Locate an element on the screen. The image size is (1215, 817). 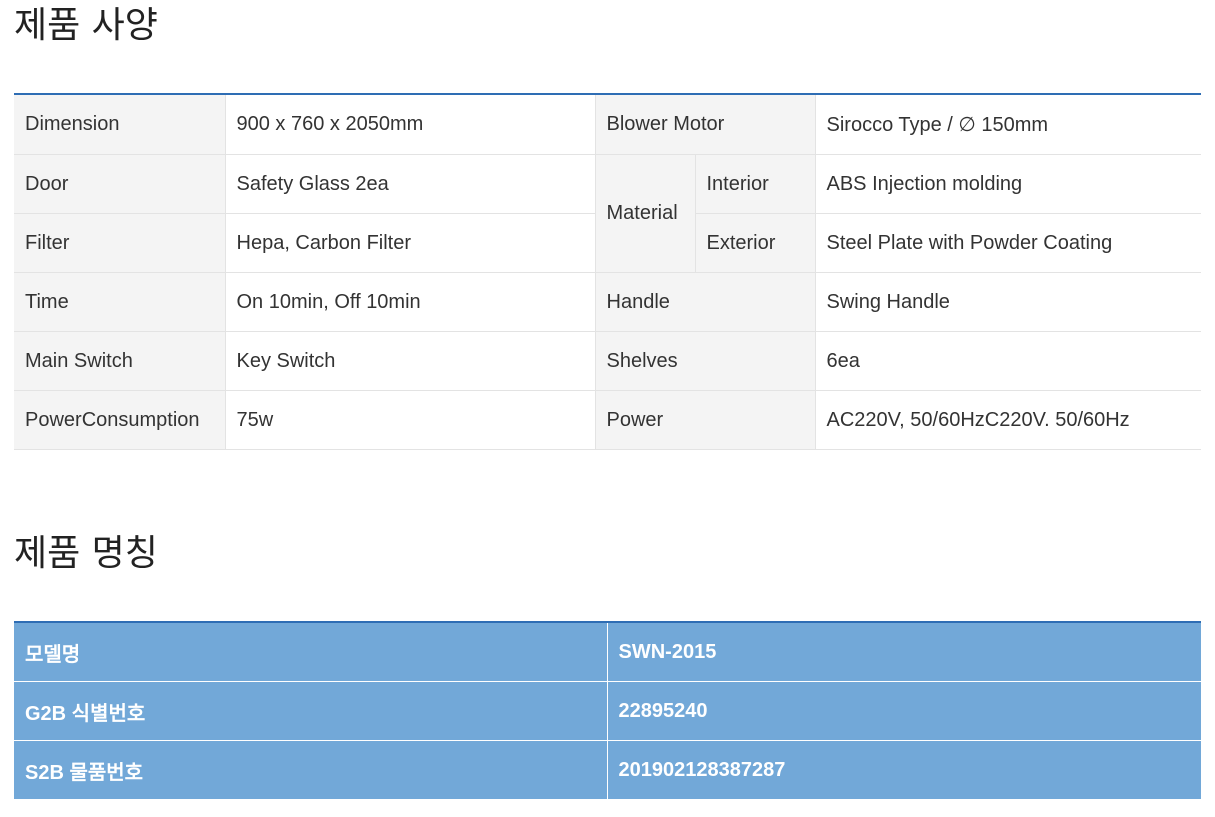
spec-label-time: Time is located at coordinates (120, 302).